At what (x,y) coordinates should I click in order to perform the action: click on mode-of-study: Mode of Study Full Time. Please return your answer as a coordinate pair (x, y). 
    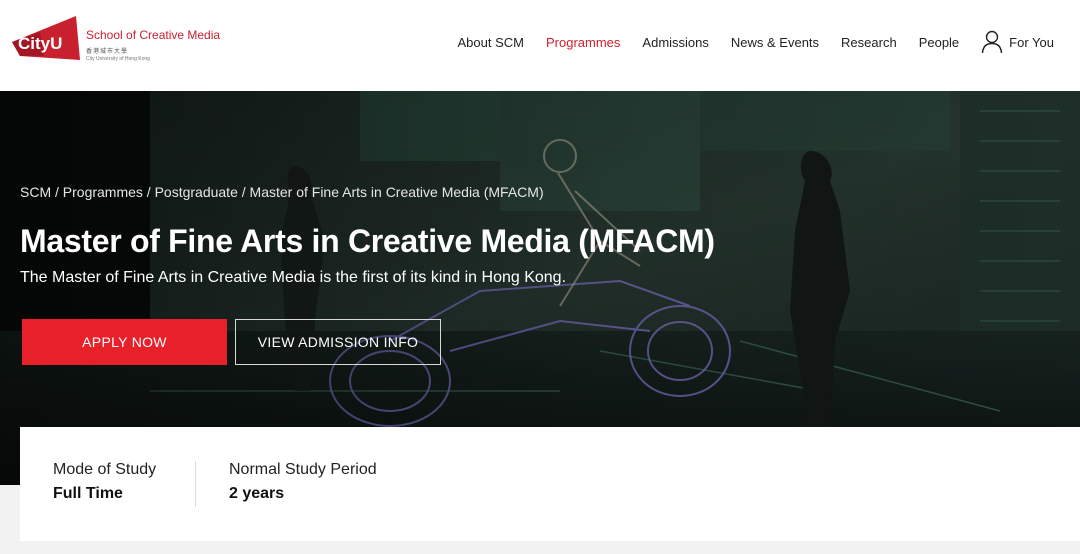
    Looking at the image, I should click on (104, 482).